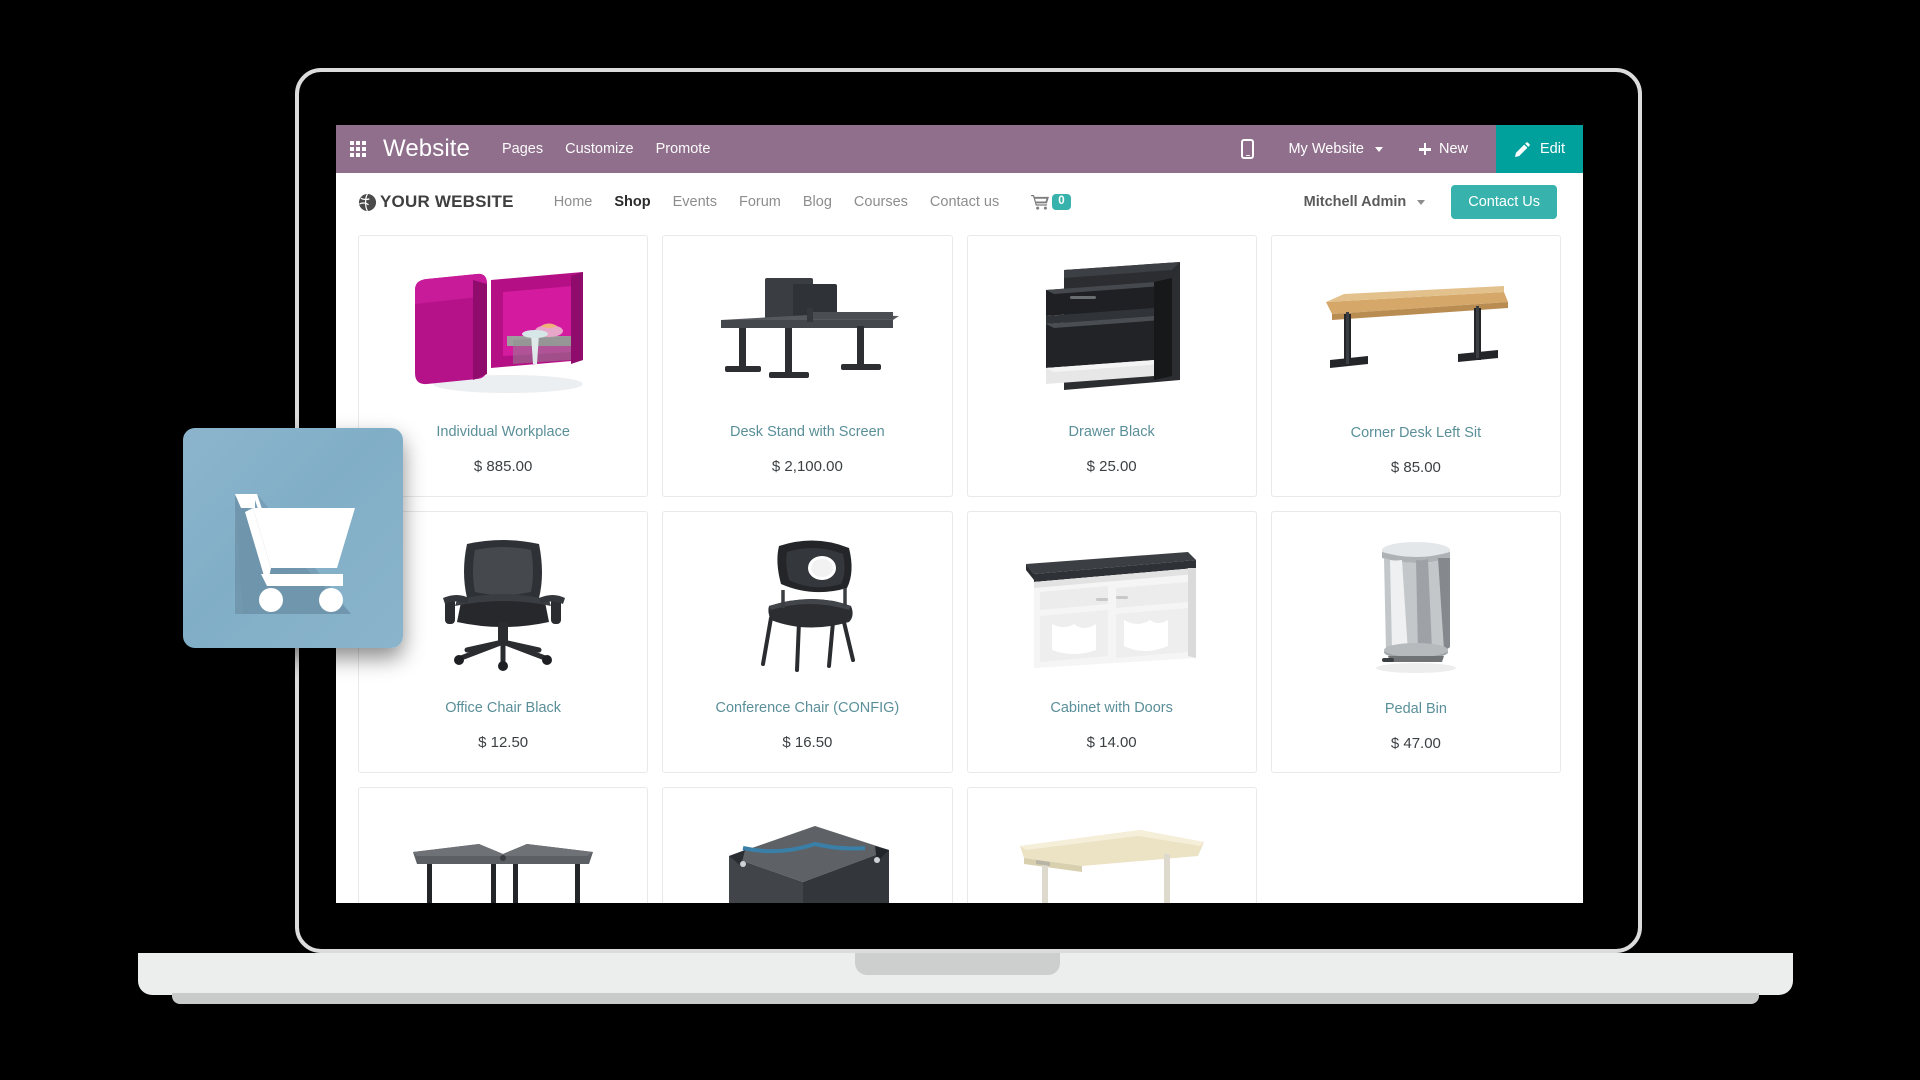 Image resolution: width=1920 pixels, height=1080 pixels. I want to click on contact-us-button: Contact Us, so click(1504, 202).